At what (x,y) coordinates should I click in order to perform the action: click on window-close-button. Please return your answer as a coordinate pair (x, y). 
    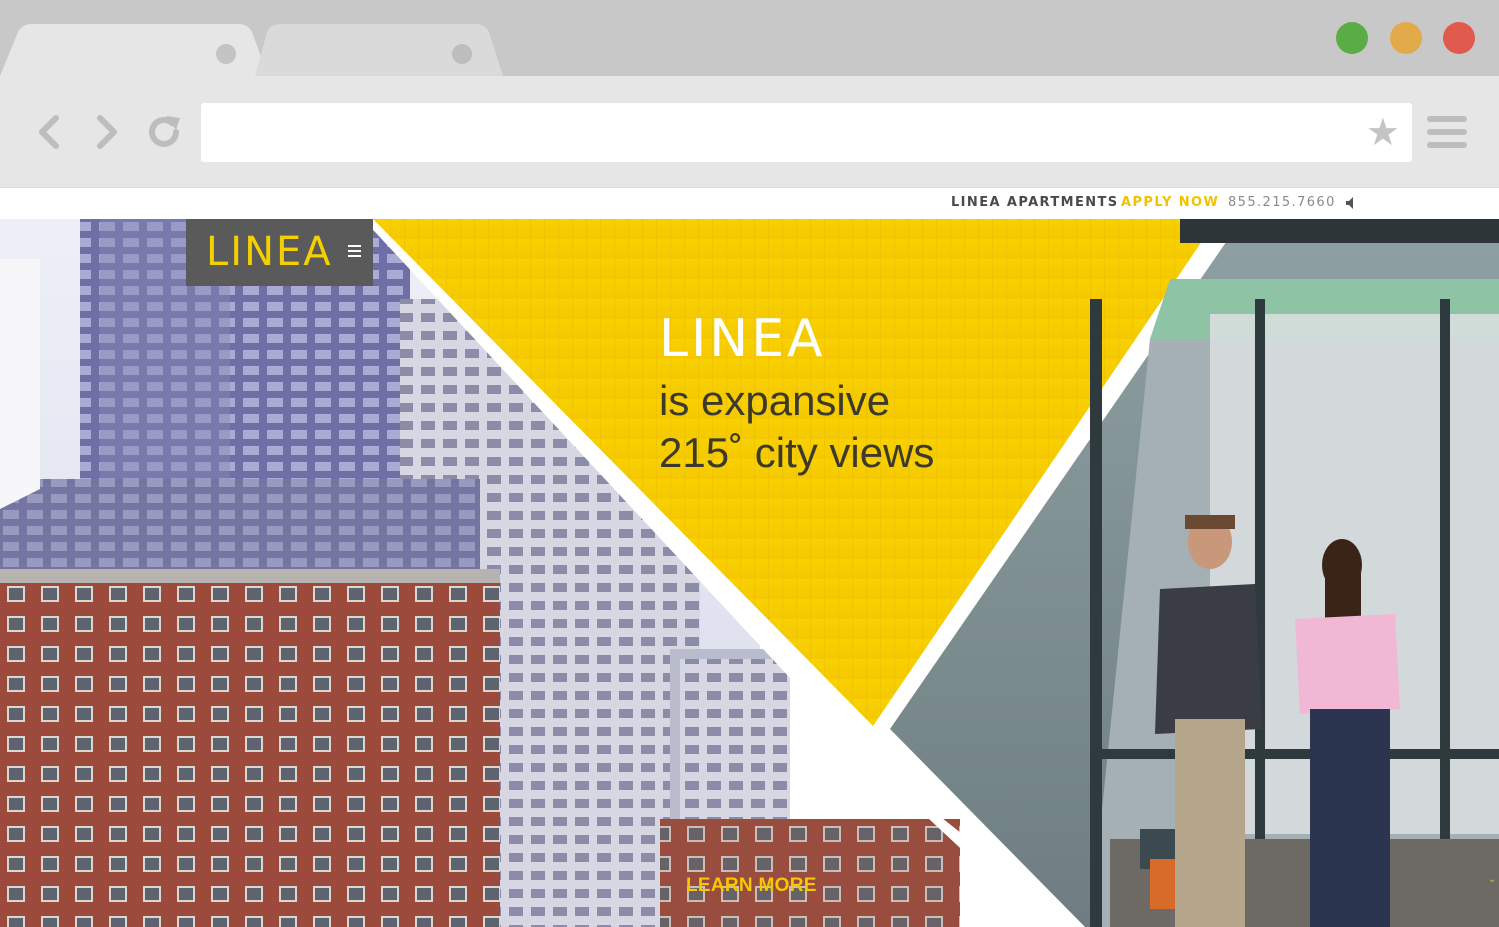
    Looking at the image, I should click on (1459, 38).